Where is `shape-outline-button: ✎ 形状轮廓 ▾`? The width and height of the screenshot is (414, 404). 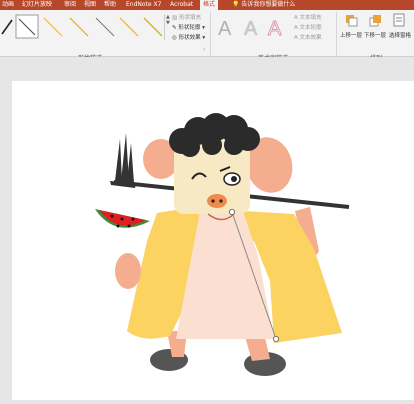 shape-outline-button: ✎ 形状轮廓 ▾ is located at coordinates (188, 27).